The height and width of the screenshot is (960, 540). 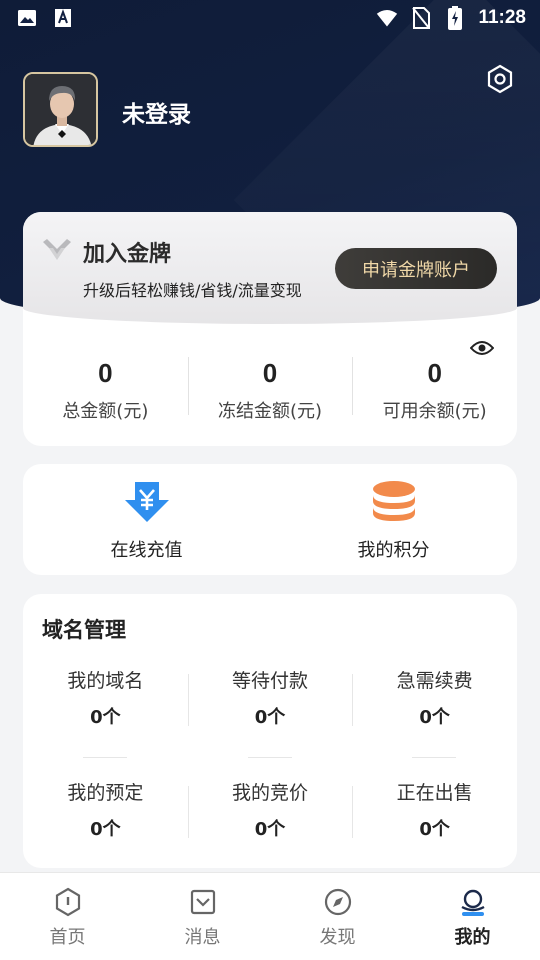 I want to click on image-icon, so click(x=27, y=18).